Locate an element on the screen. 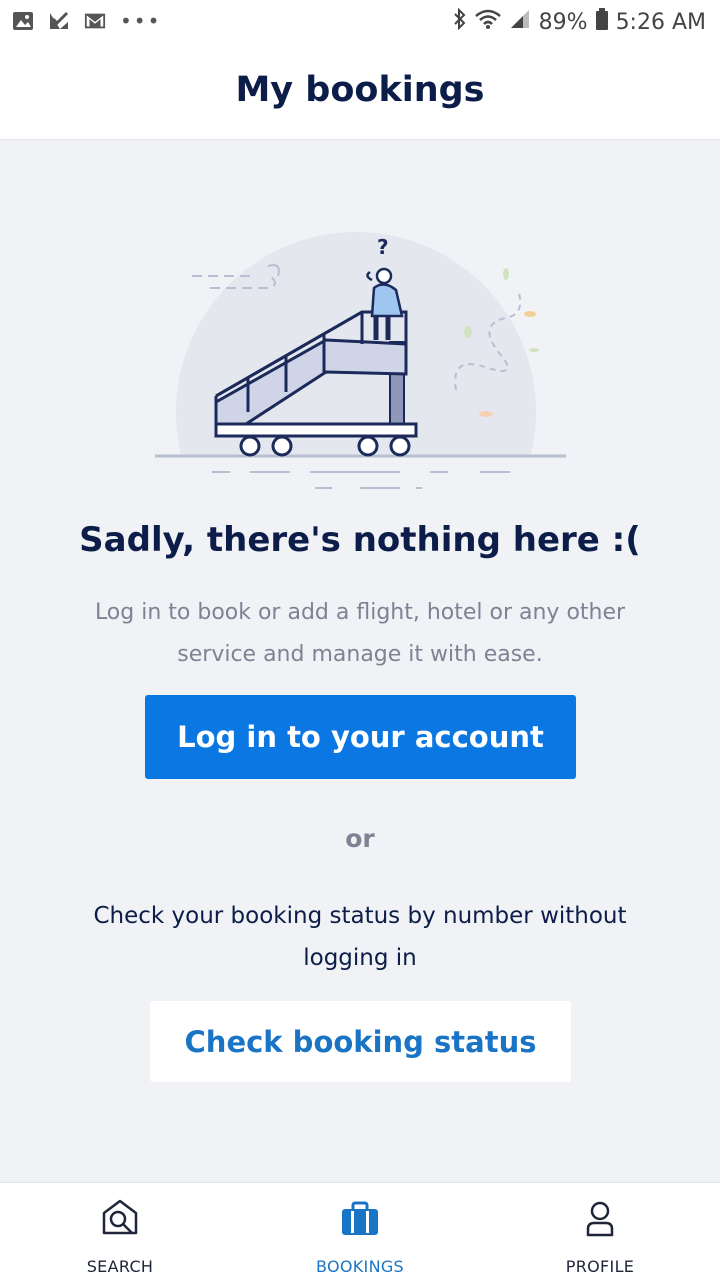  profile-icon is located at coordinates (600, 1219).